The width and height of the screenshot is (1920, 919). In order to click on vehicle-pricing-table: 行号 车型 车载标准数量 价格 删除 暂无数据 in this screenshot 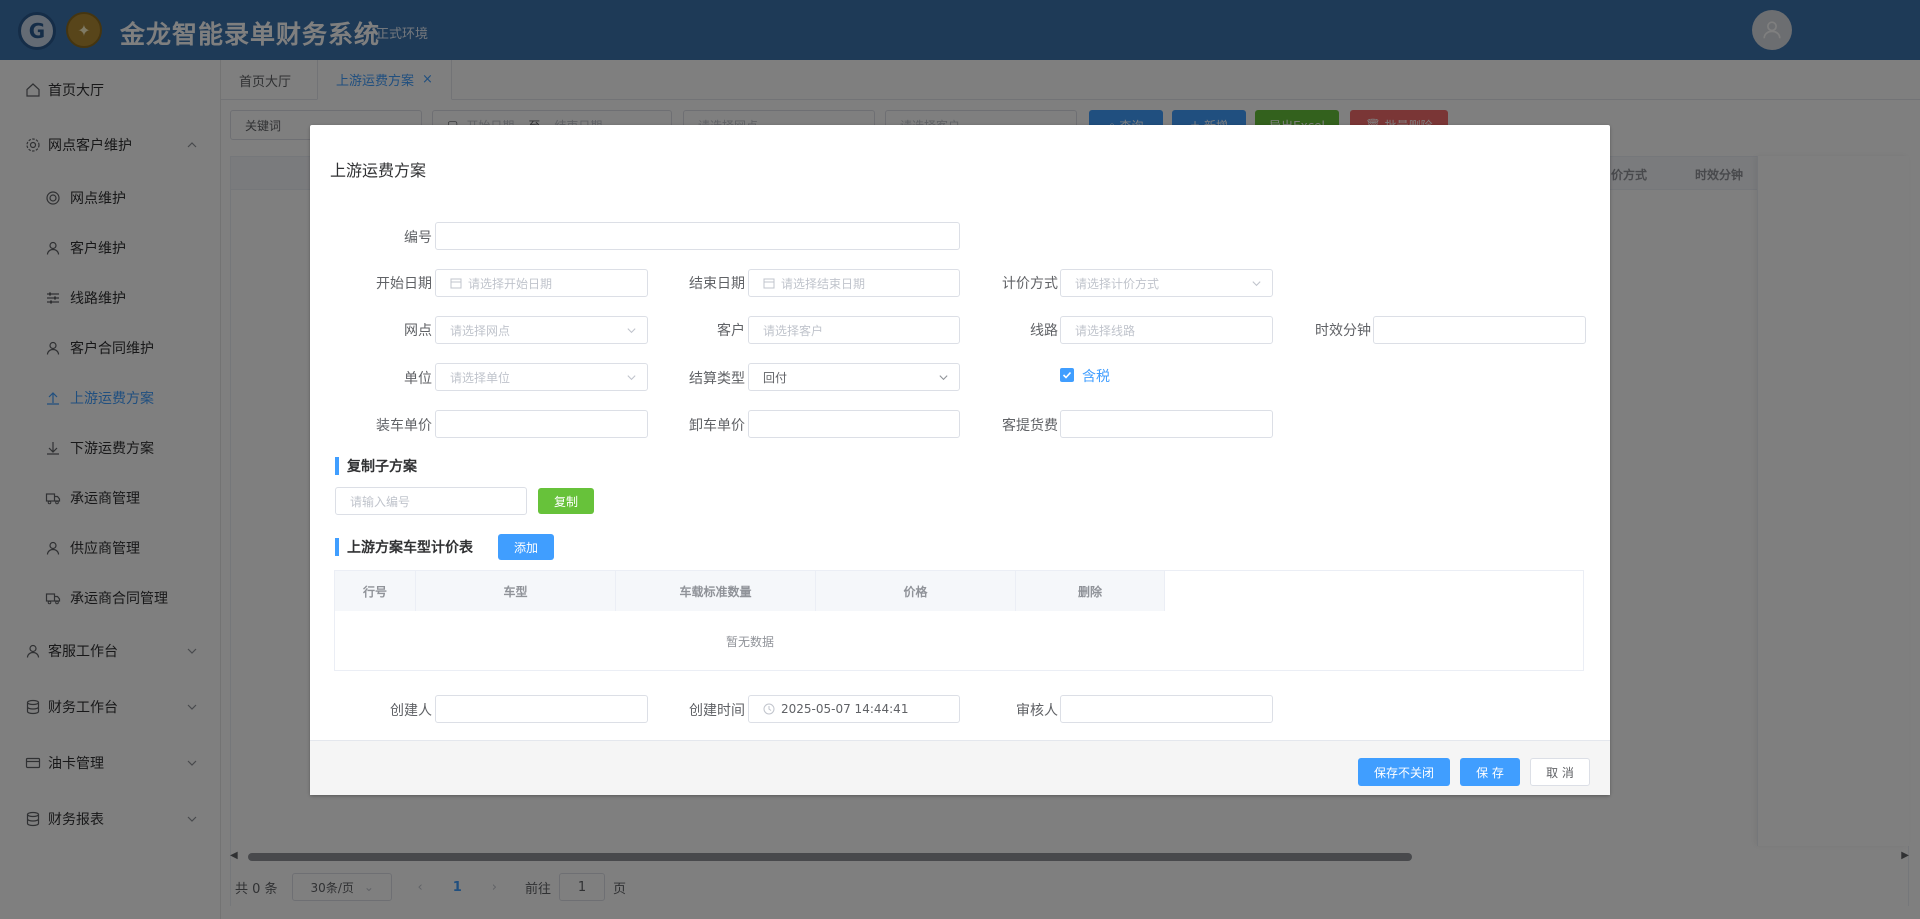, I will do `click(959, 620)`.